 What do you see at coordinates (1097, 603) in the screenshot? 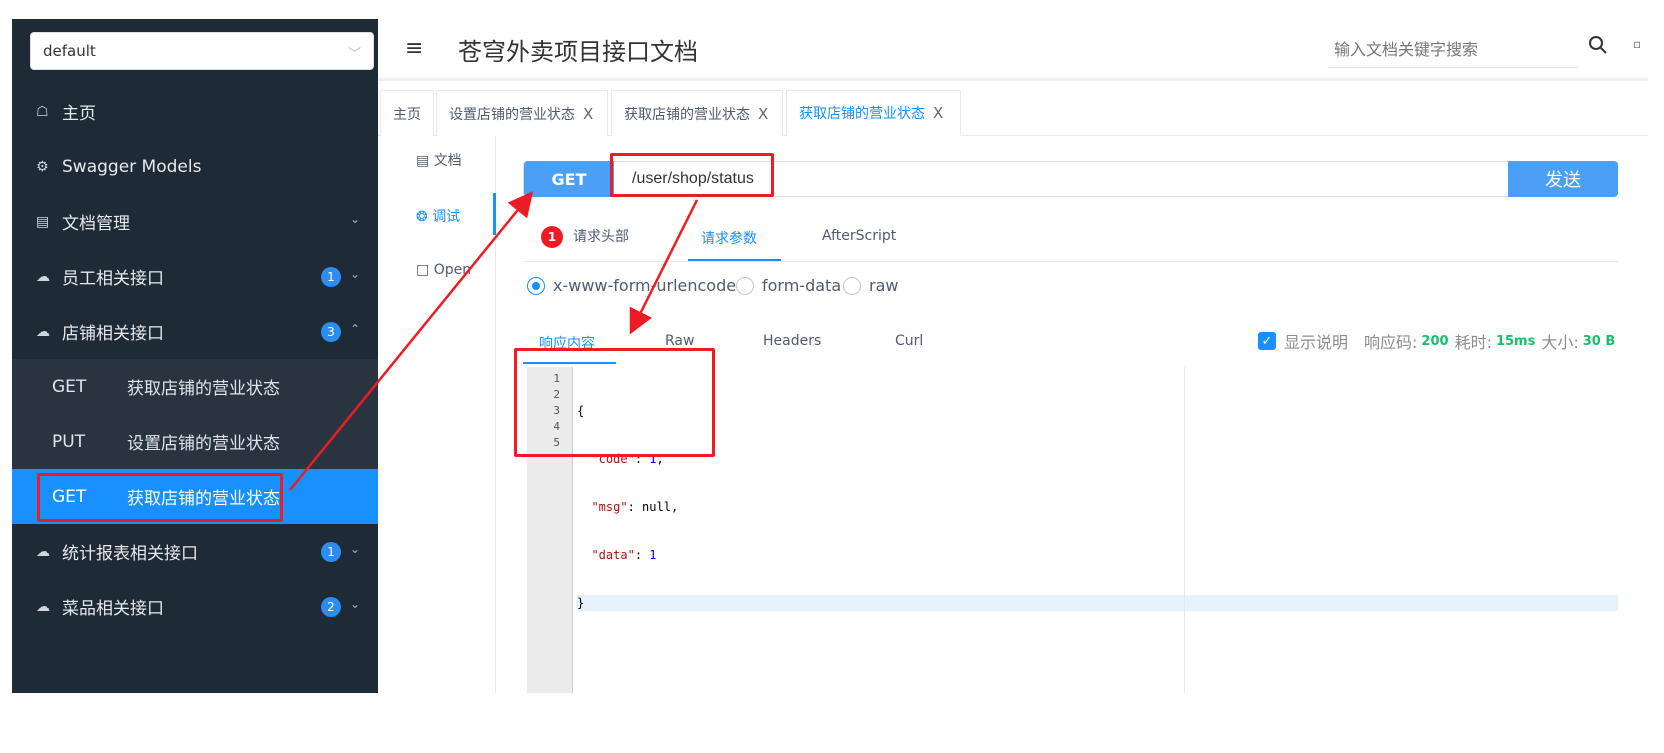
I see `code-line-current: }` at bounding box center [1097, 603].